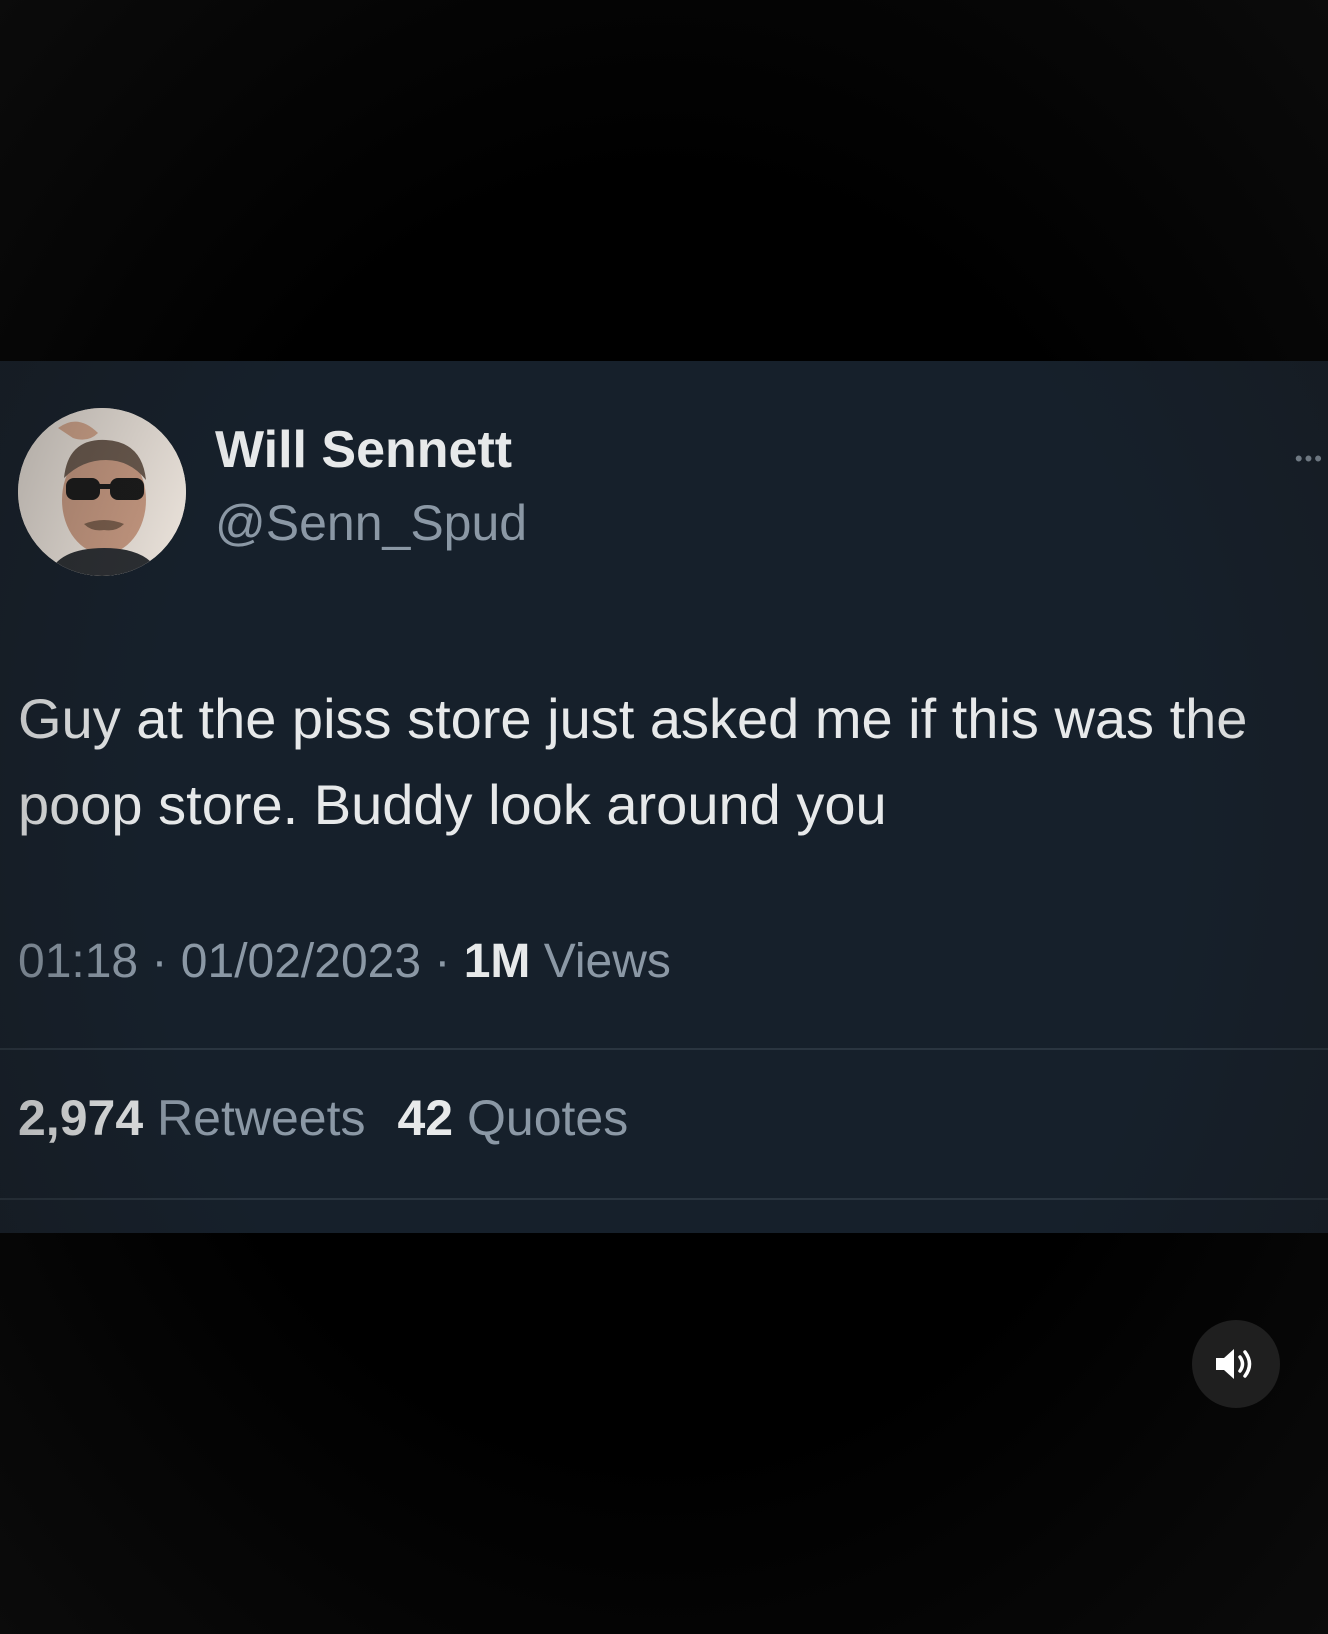 Image resolution: width=1328 pixels, height=1634 pixels. Describe the element at coordinates (371, 523) in the screenshot. I see `author-handle: @Senn_Spud` at that location.